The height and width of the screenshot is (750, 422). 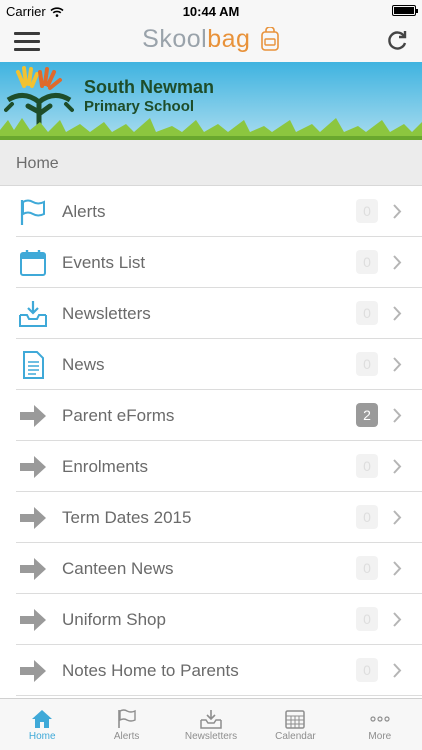 What do you see at coordinates (270, 39) in the screenshot?
I see `backpack-icon` at bounding box center [270, 39].